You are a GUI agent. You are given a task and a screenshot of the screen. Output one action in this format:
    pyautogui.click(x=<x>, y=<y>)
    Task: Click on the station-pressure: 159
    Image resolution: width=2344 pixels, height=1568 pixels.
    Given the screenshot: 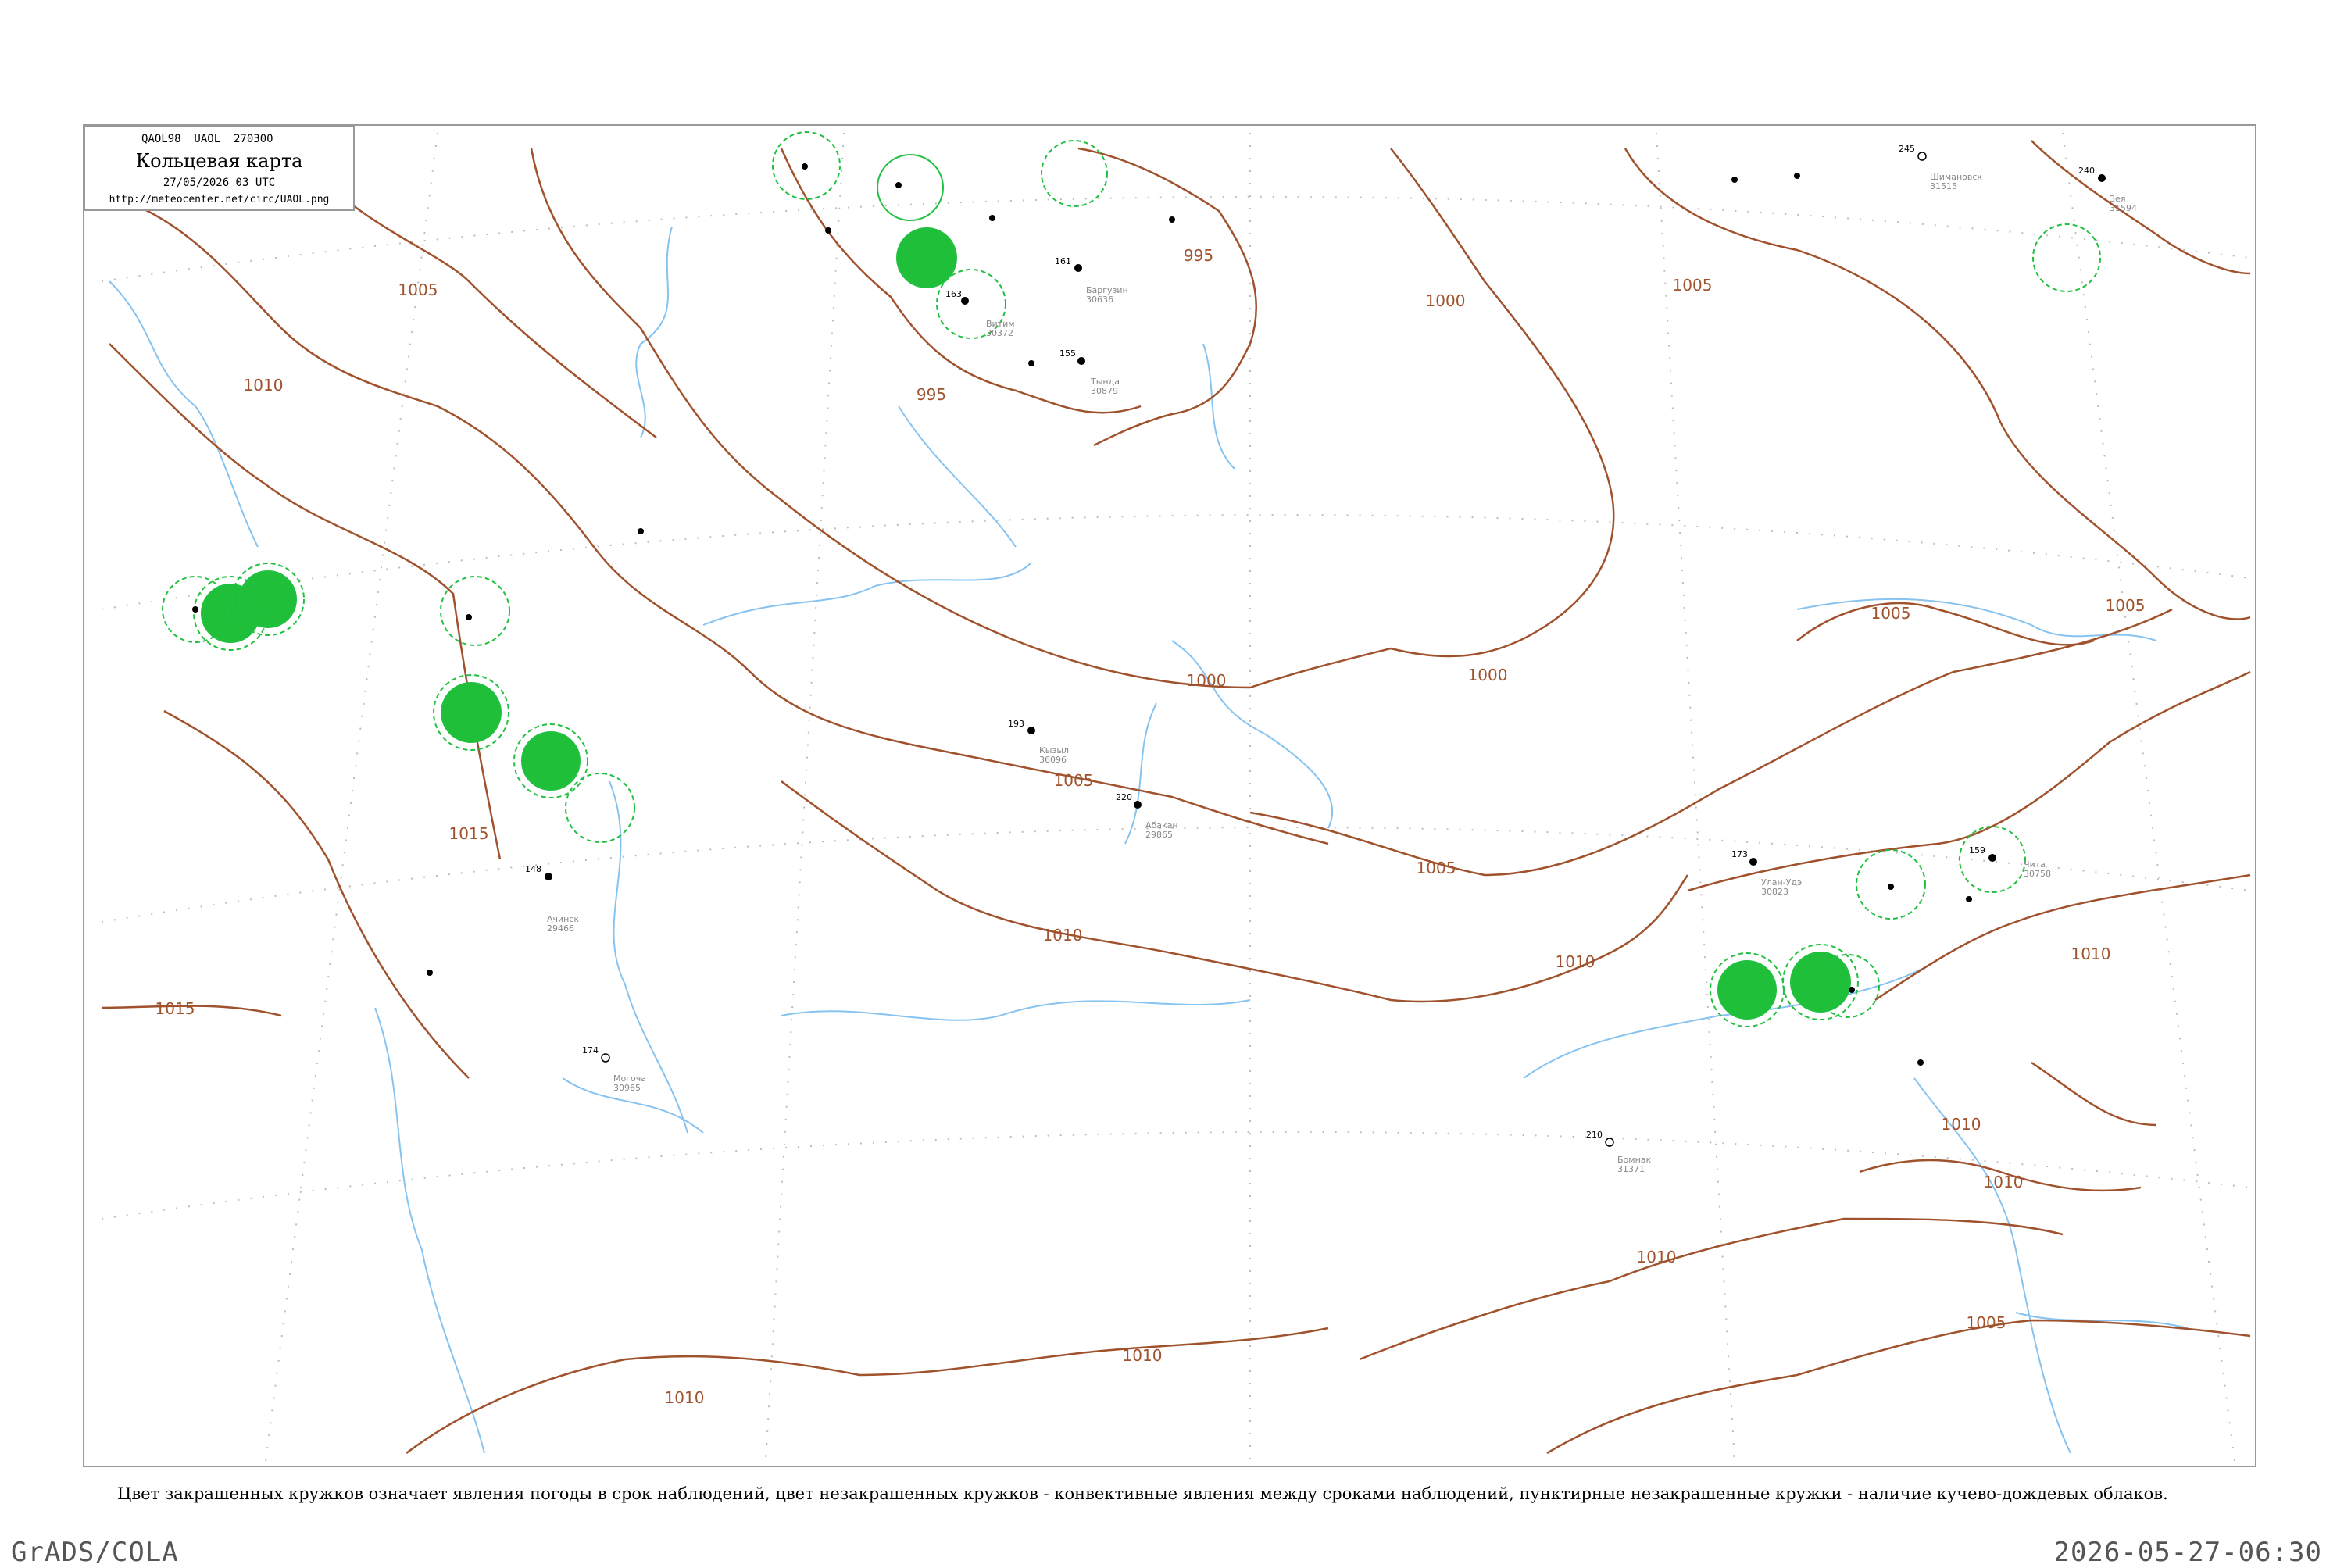 What is the action you would take?
    pyautogui.click(x=1977, y=850)
    